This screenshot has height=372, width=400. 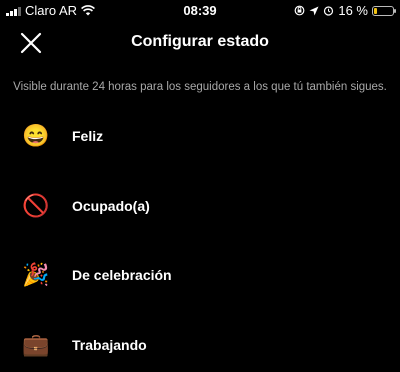 What do you see at coordinates (88, 136) in the screenshot?
I see `status-option-label: Feliz` at bounding box center [88, 136].